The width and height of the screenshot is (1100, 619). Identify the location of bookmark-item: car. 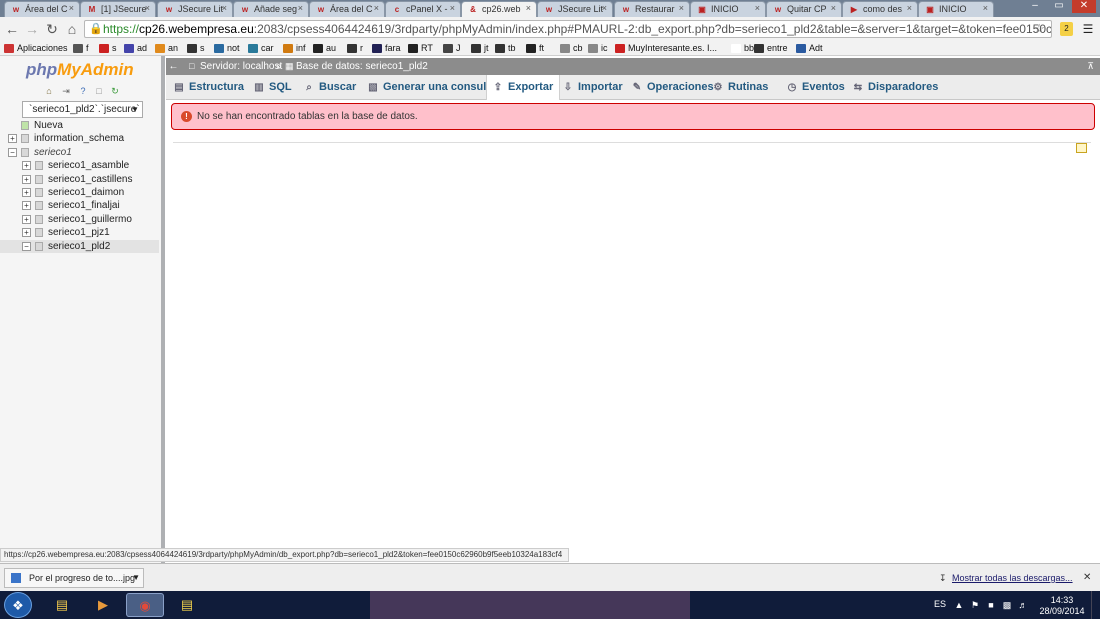
(261, 48).